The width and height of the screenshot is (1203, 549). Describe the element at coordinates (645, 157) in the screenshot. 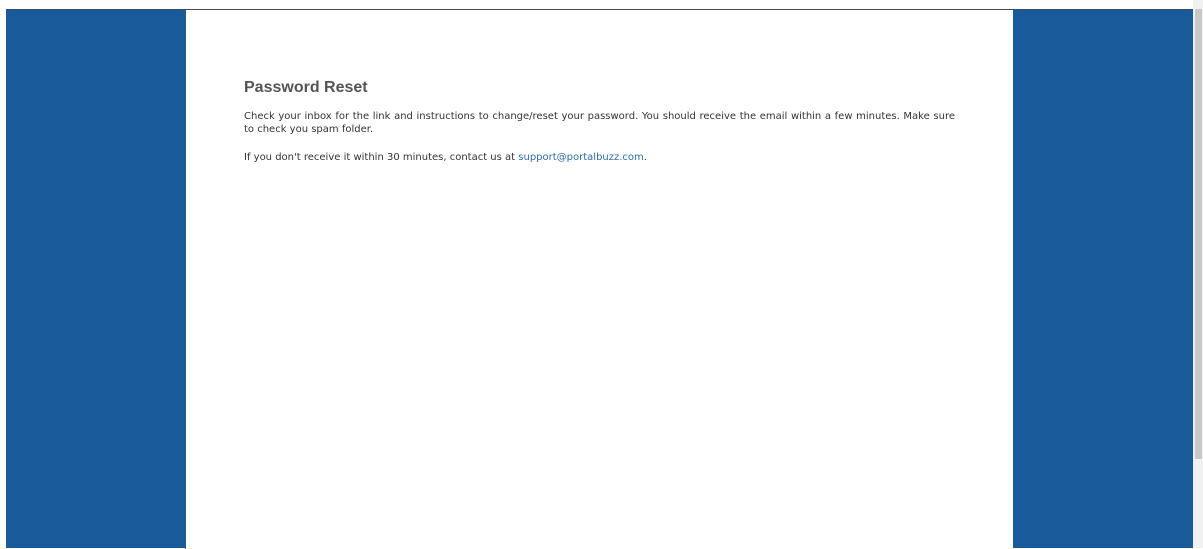

I see `support-text-suffix: .` at that location.